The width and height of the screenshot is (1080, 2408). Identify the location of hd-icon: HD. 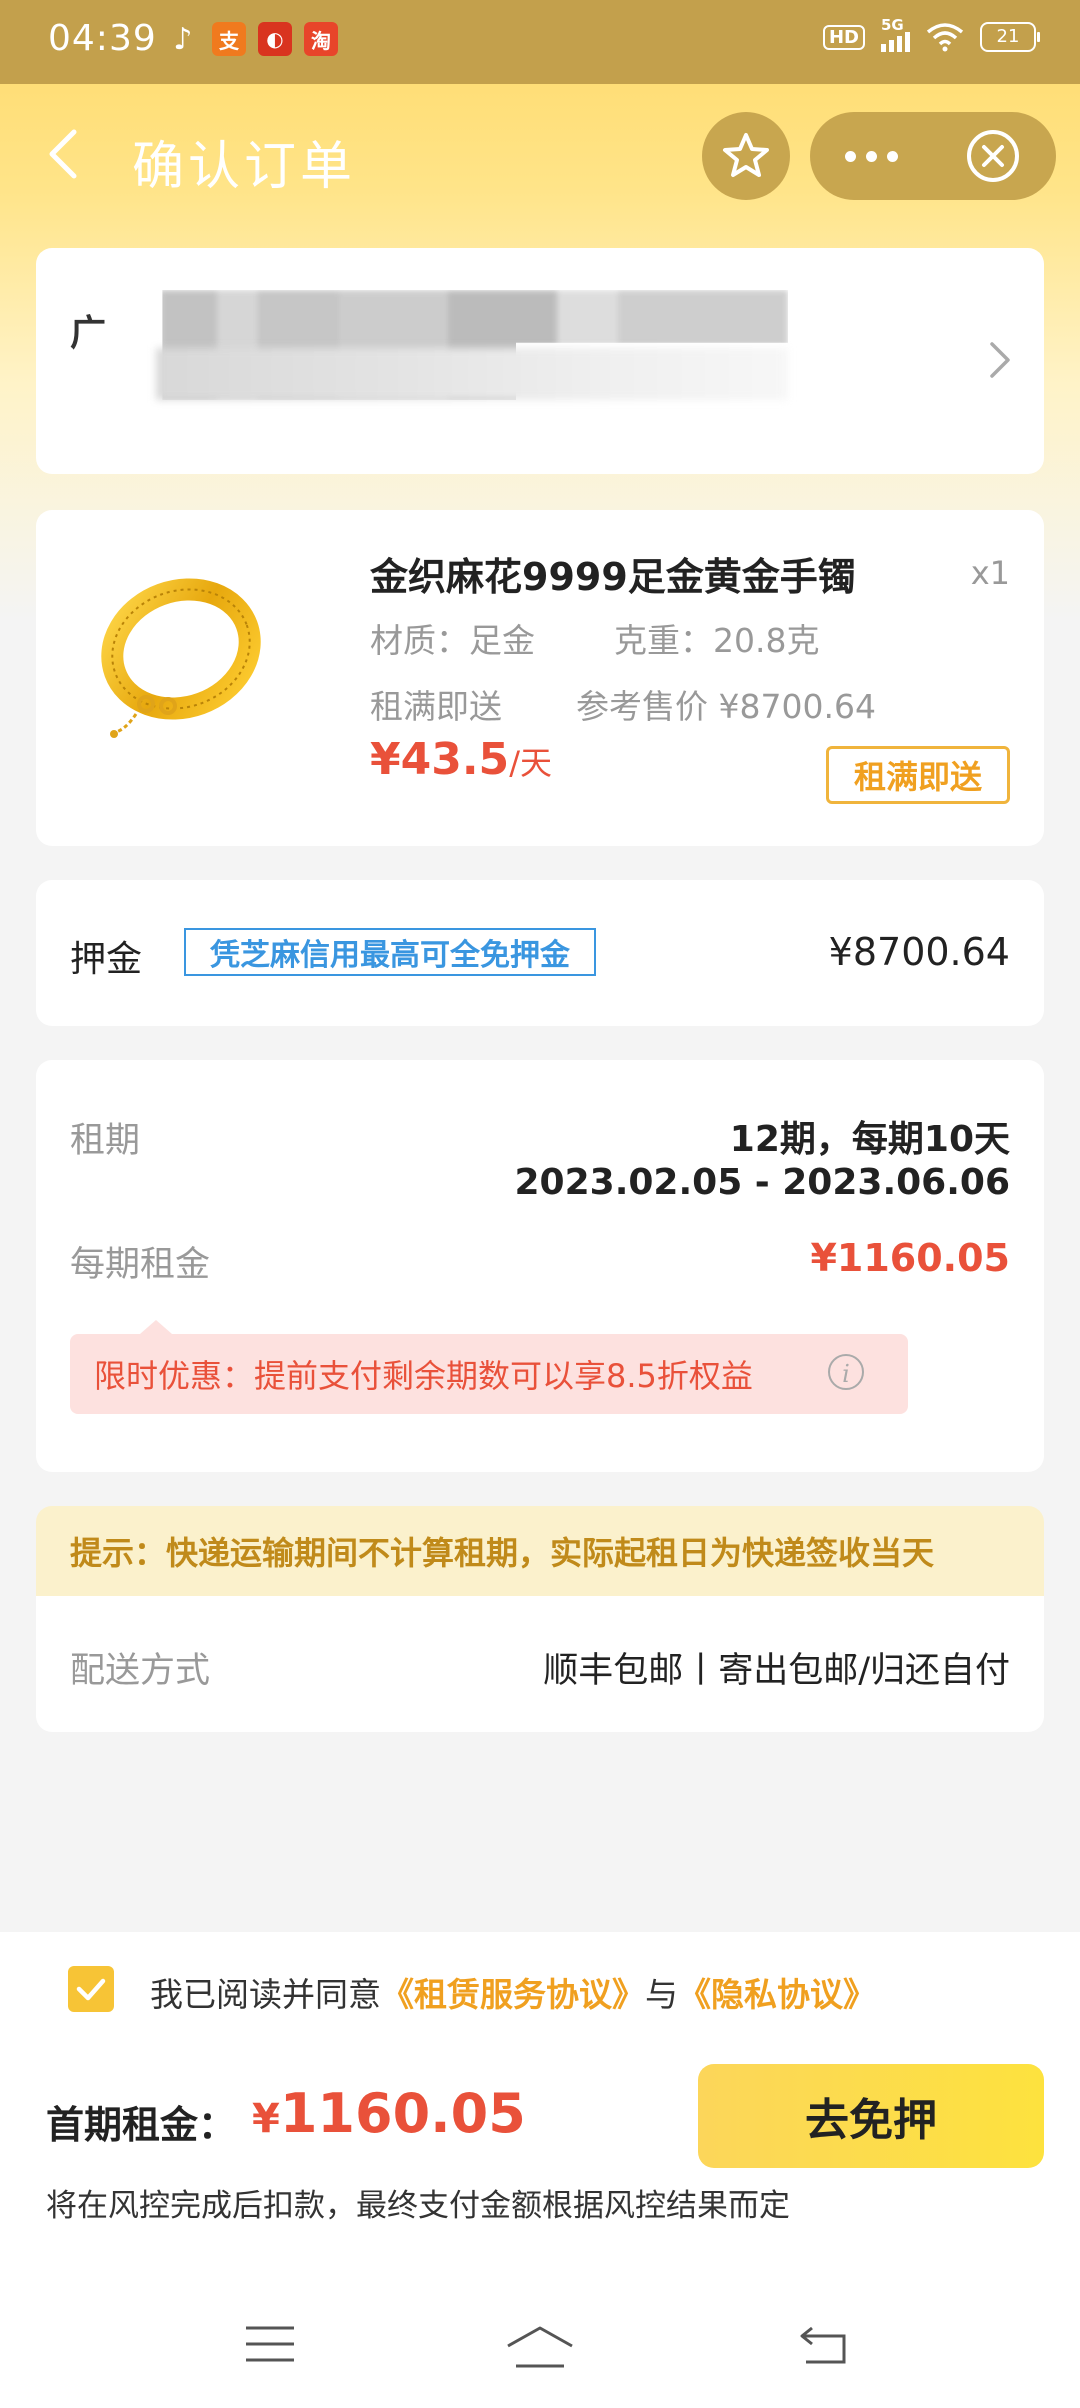
(843, 37).